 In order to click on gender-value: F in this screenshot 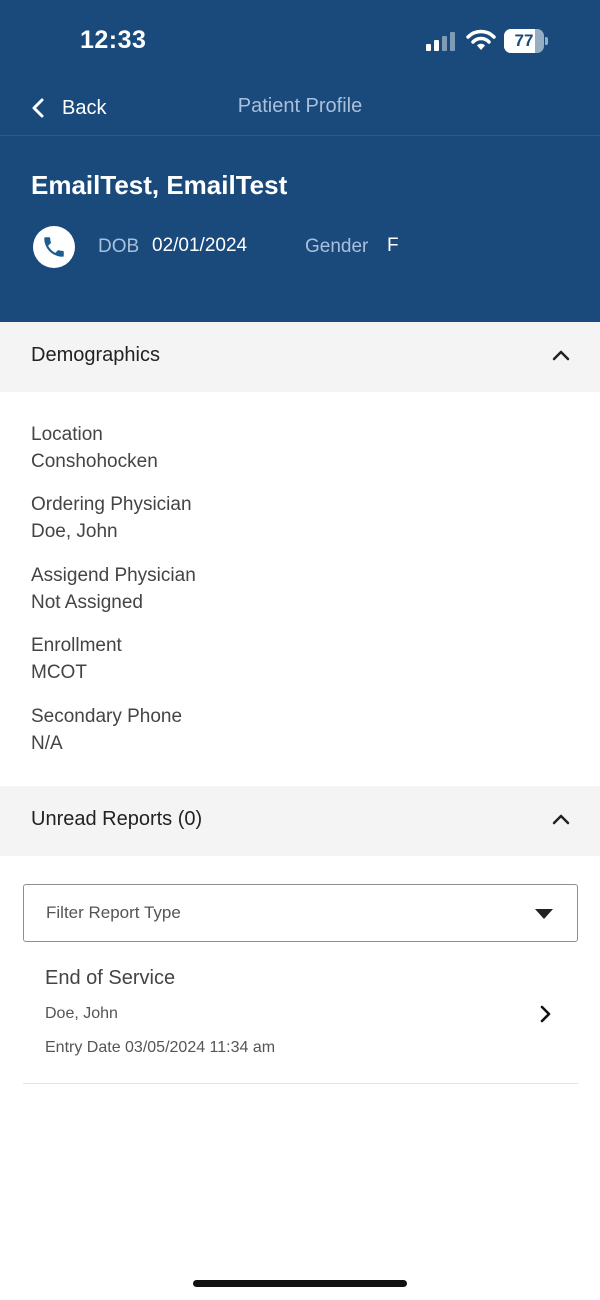, I will do `click(393, 245)`.